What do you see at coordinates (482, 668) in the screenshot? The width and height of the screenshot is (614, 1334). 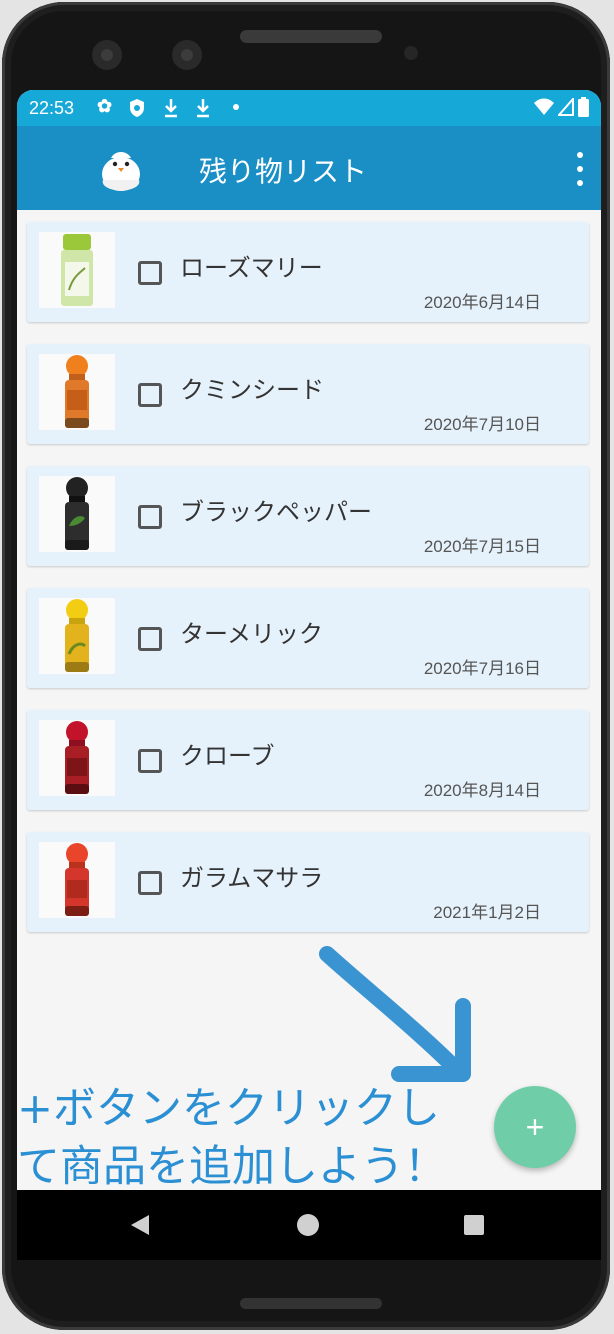 I see `item-date: 2020年7月16日` at bounding box center [482, 668].